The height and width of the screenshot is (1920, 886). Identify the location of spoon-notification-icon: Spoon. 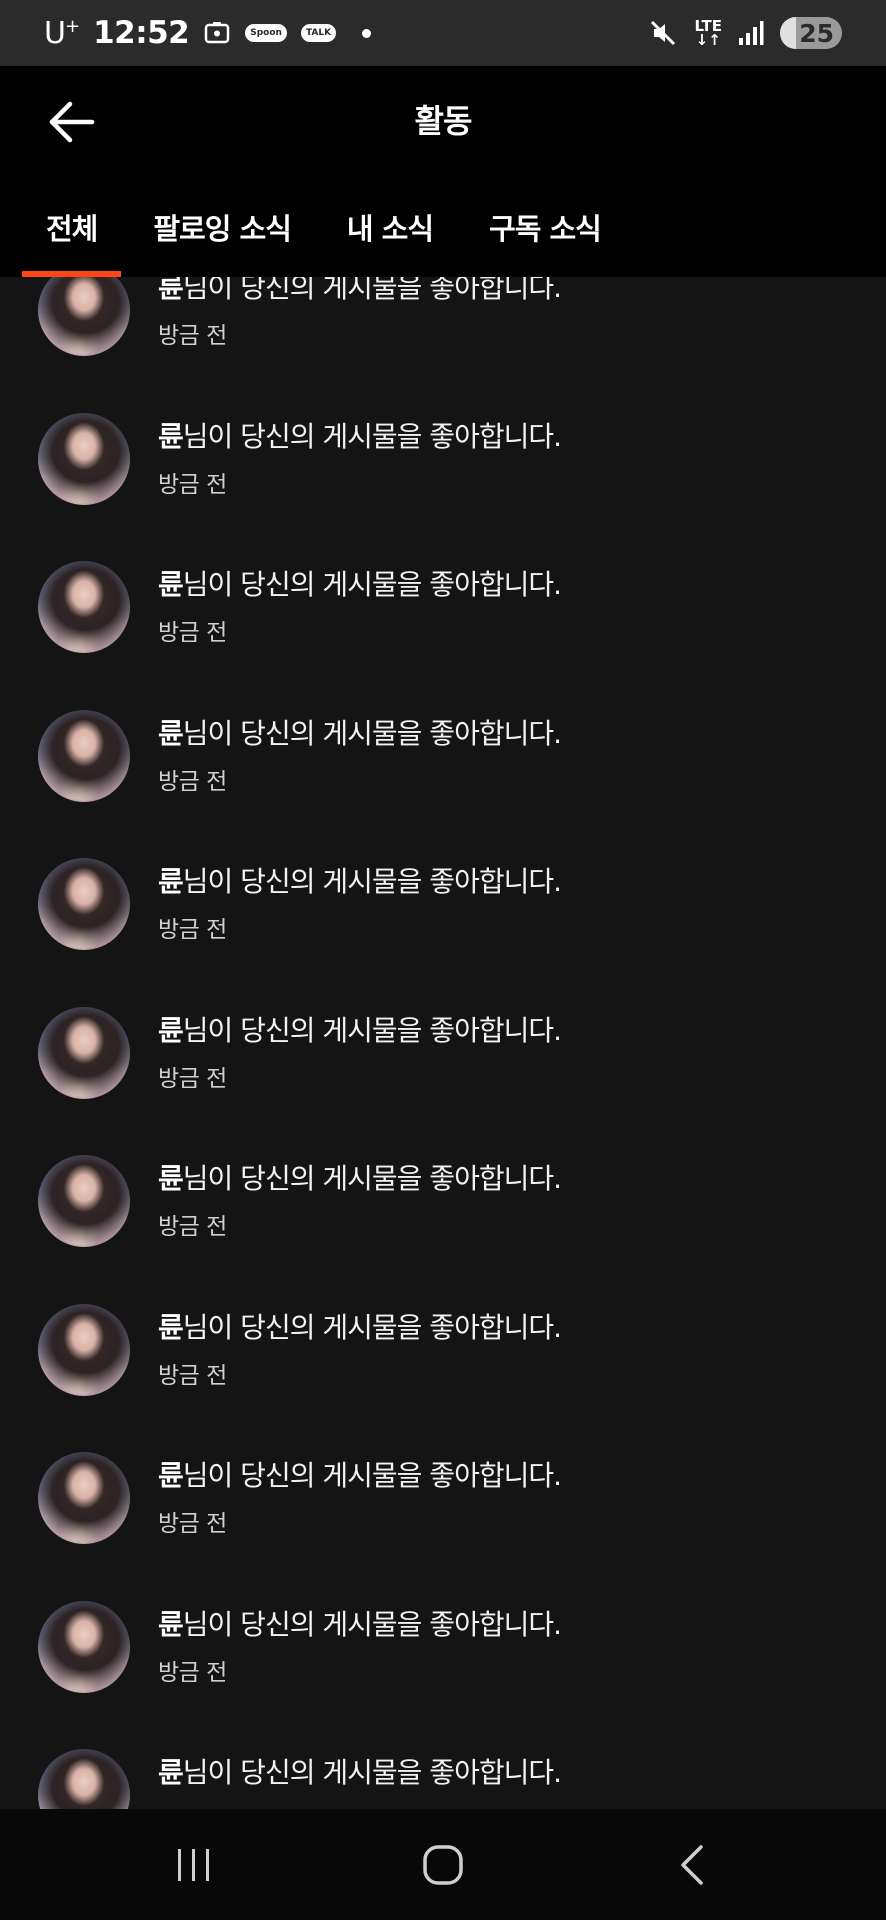
(266, 33).